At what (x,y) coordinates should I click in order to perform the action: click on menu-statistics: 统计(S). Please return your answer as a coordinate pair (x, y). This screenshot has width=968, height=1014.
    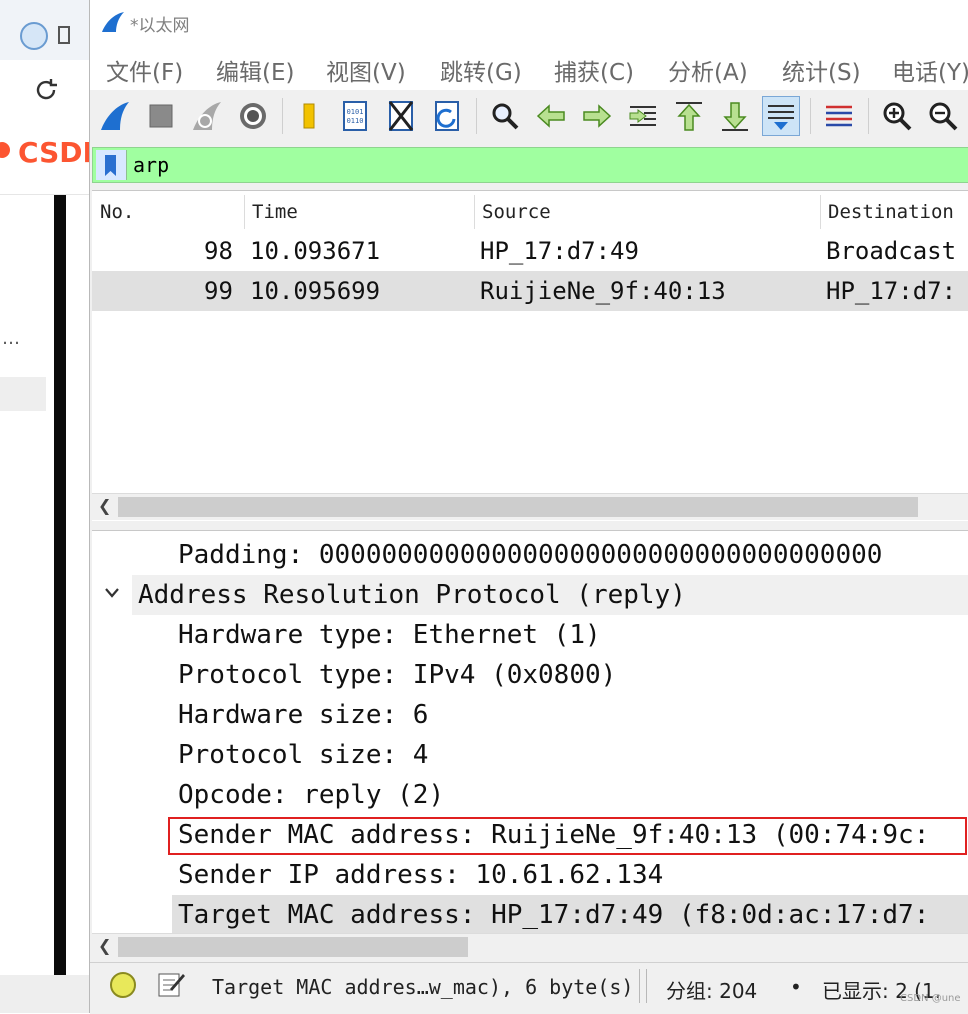
    Looking at the image, I should click on (821, 70).